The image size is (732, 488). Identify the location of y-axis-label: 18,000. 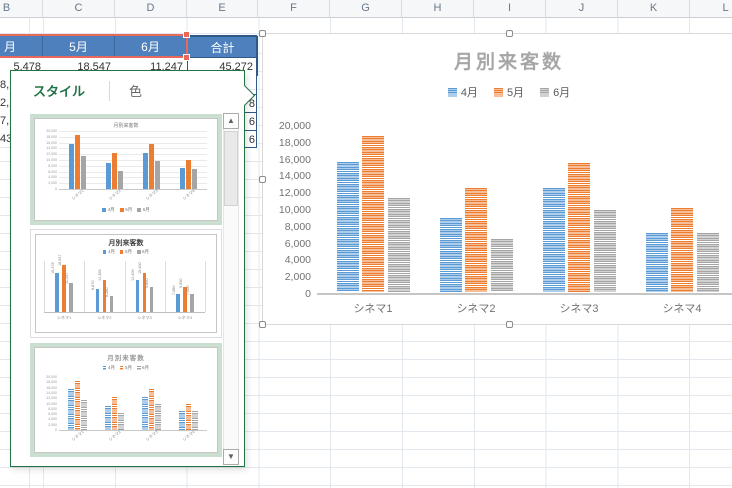
(287, 143).